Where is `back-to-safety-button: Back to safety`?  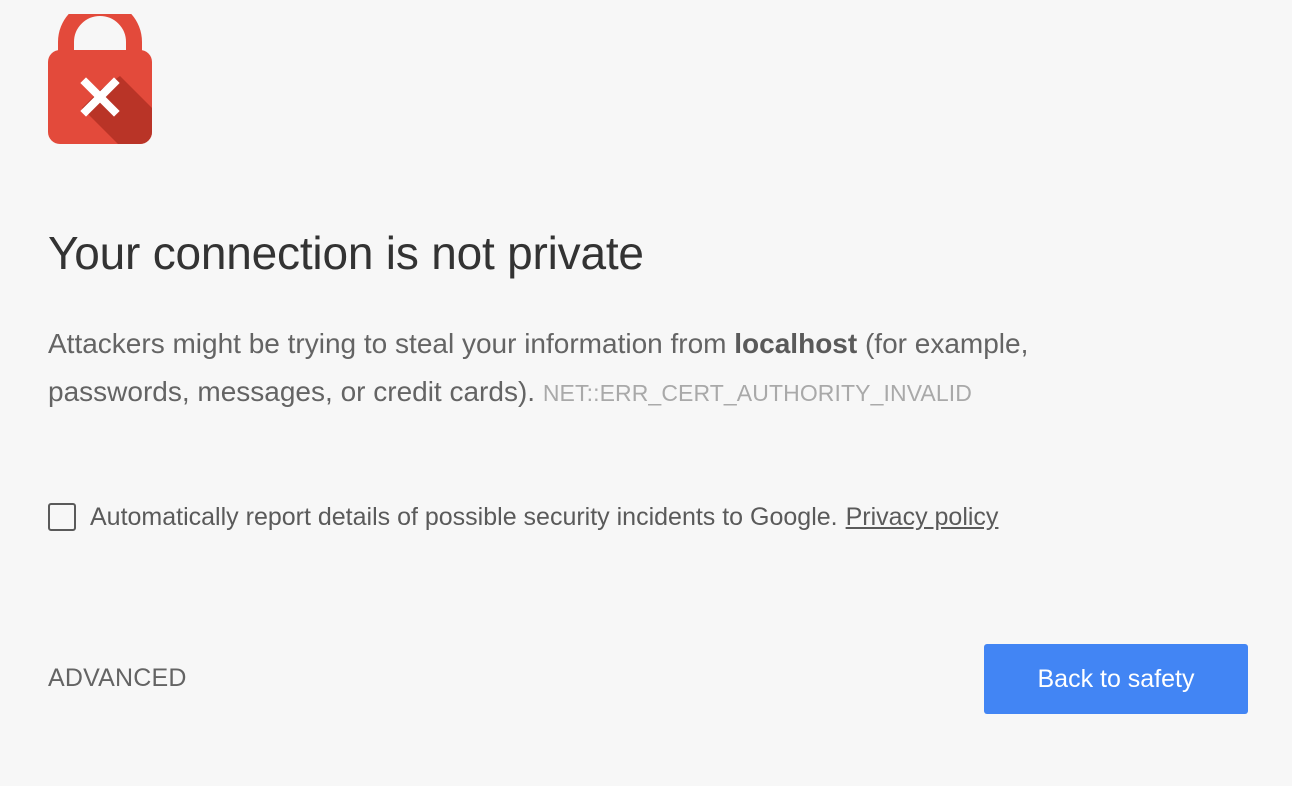
back-to-safety-button: Back to safety is located at coordinates (1116, 679).